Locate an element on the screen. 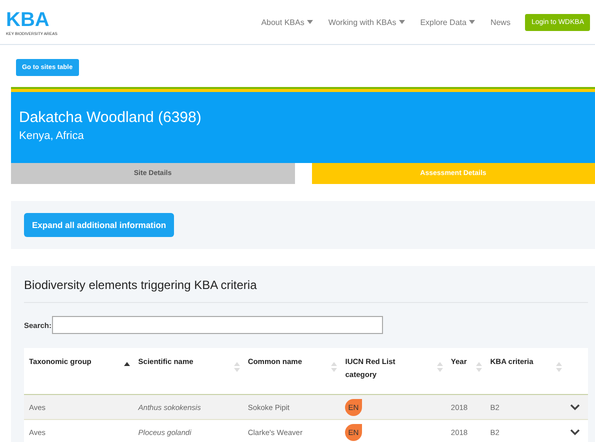  section-title: Biodiversity elements triggering KBA criteria is located at coordinates (306, 290).